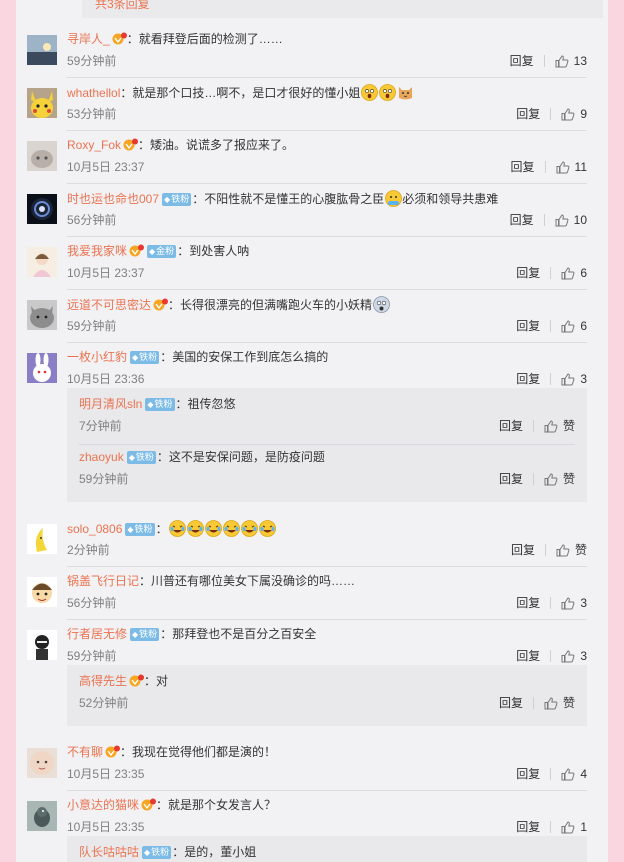  I want to click on like-button: 1, so click(574, 827).